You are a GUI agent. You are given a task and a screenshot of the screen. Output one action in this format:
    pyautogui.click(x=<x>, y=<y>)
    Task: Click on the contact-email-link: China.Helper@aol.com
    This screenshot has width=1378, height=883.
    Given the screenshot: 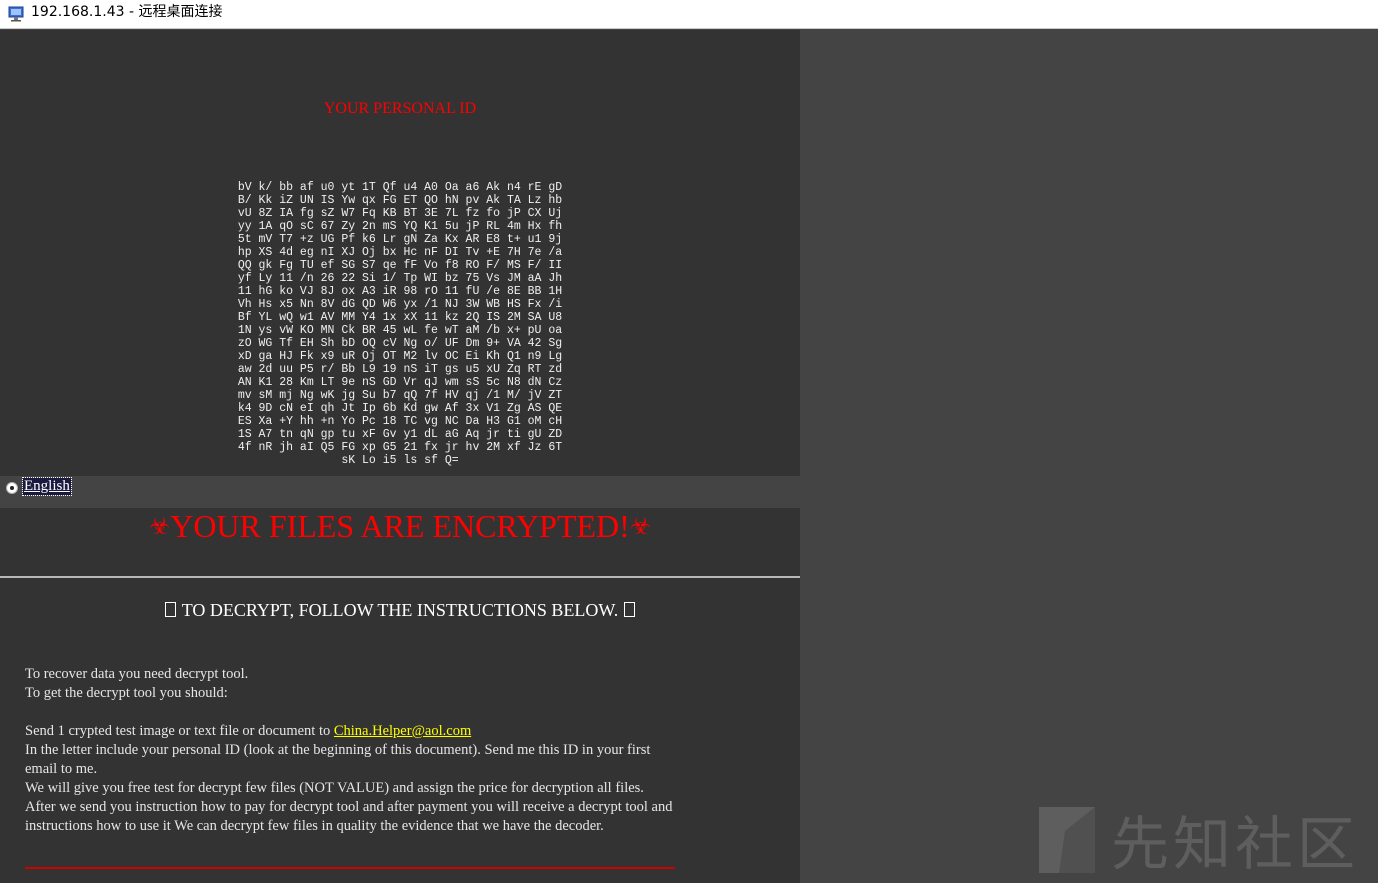 What is the action you would take?
    pyautogui.click(x=402, y=731)
    